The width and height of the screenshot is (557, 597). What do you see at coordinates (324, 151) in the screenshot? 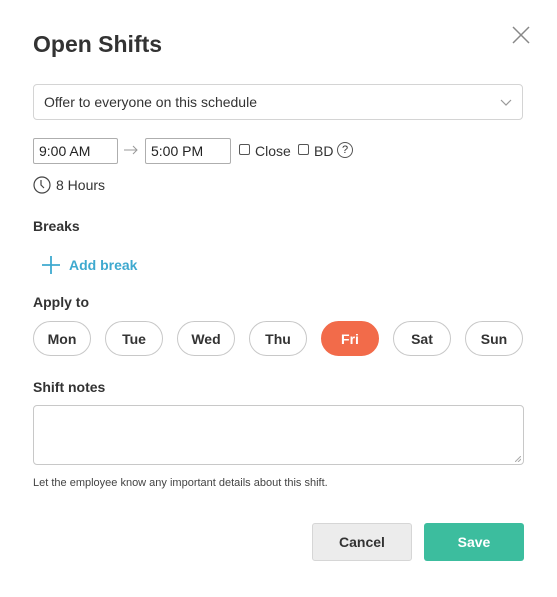
I see `bd-checkbox-label: BD` at bounding box center [324, 151].